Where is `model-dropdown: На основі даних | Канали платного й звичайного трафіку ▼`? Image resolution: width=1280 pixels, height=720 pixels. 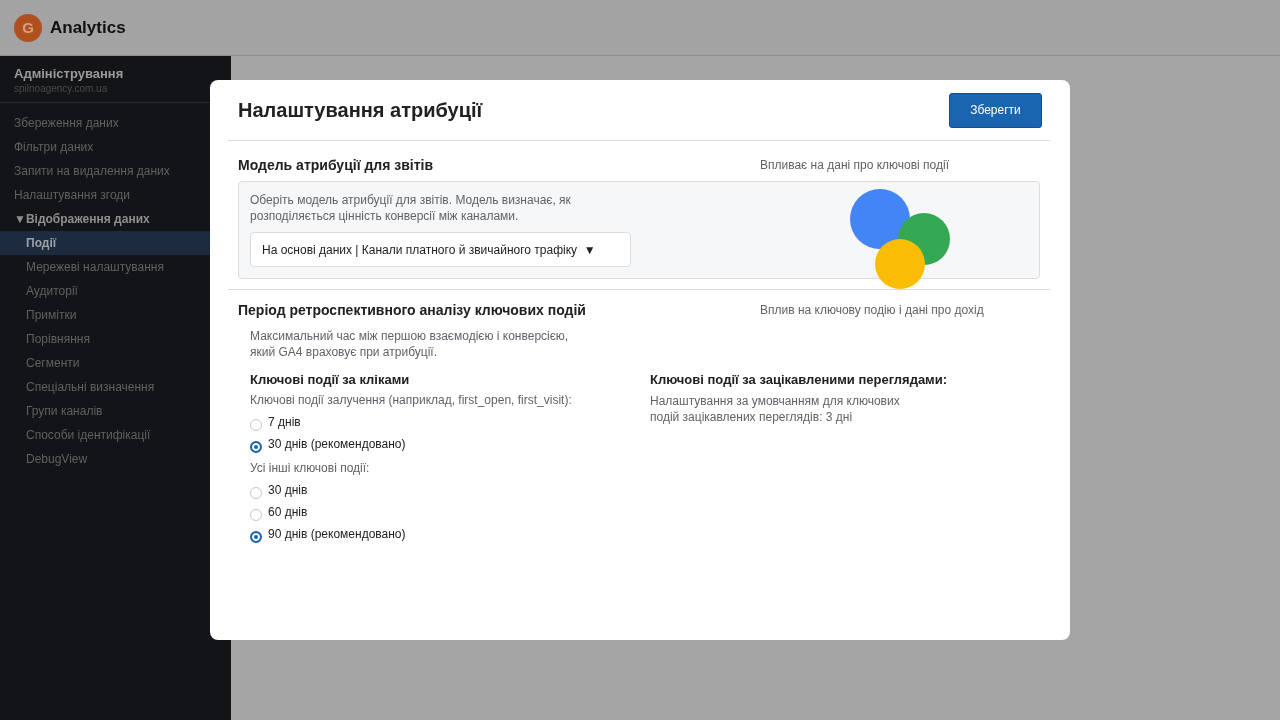
model-dropdown: На основі даних | Канали платного й звичайного трафіку ▼ is located at coordinates (440, 249).